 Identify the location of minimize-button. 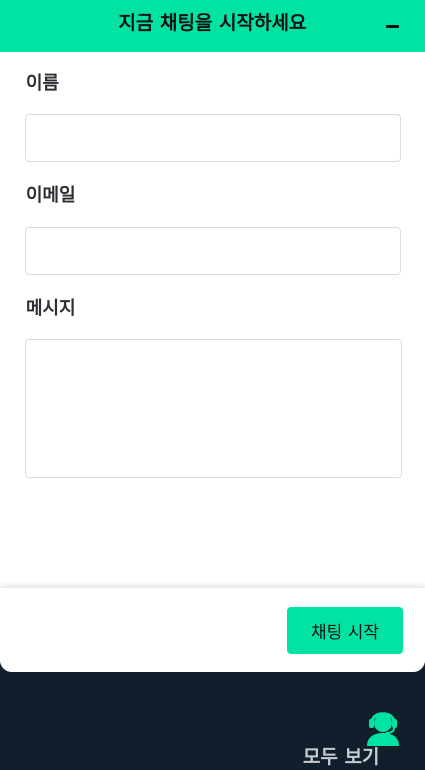
(393, 26).